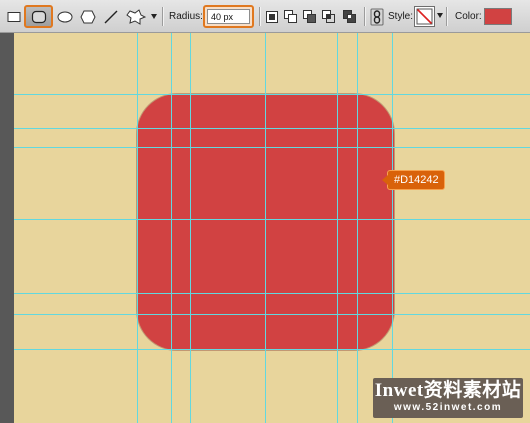 The width and height of the screenshot is (530, 423). I want to click on custom-shape-tool-button, so click(136, 16).